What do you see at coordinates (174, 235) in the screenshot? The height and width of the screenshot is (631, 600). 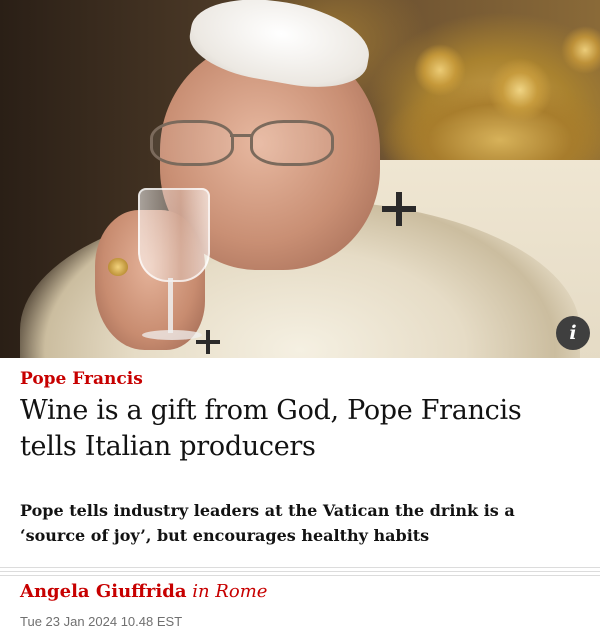 I see `wine-glass-bowl` at bounding box center [174, 235].